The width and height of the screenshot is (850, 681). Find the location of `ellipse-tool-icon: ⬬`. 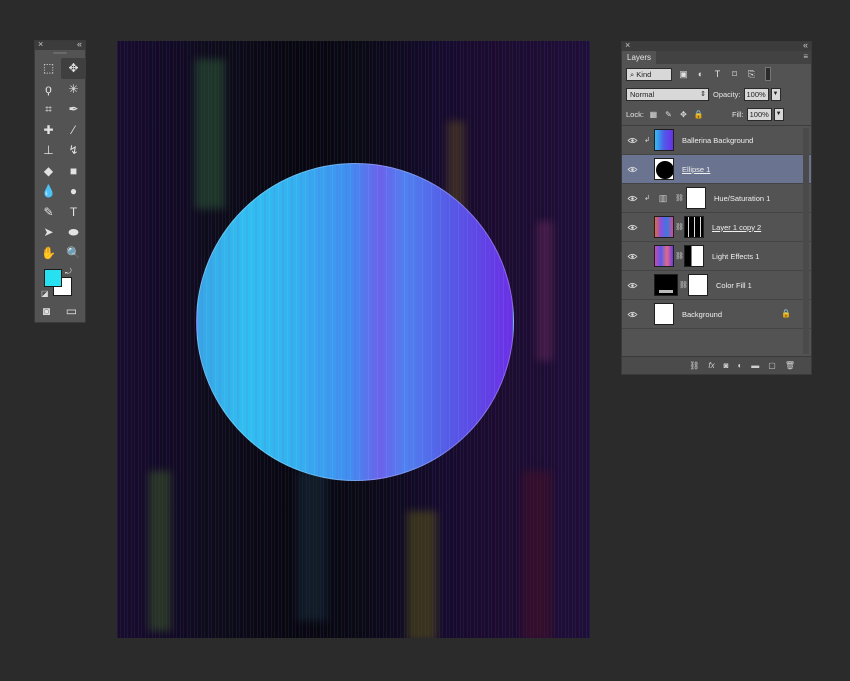

ellipse-tool-icon: ⬬ is located at coordinates (73, 232).